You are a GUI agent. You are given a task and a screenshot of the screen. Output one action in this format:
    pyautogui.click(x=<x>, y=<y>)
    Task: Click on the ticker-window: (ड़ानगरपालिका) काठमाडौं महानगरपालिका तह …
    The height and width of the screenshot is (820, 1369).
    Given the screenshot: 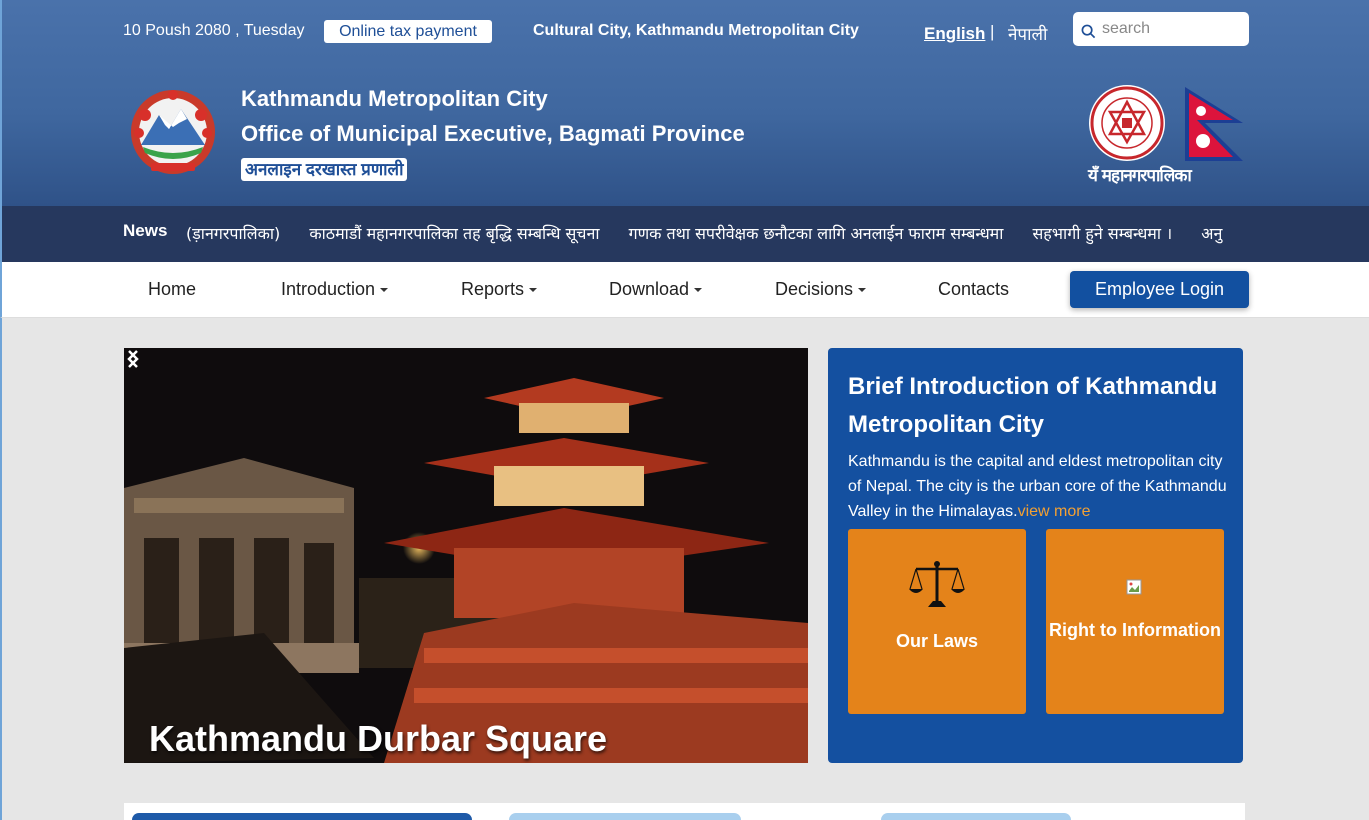 What is the action you would take?
    pyautogui.click(x=717, y=234)
    